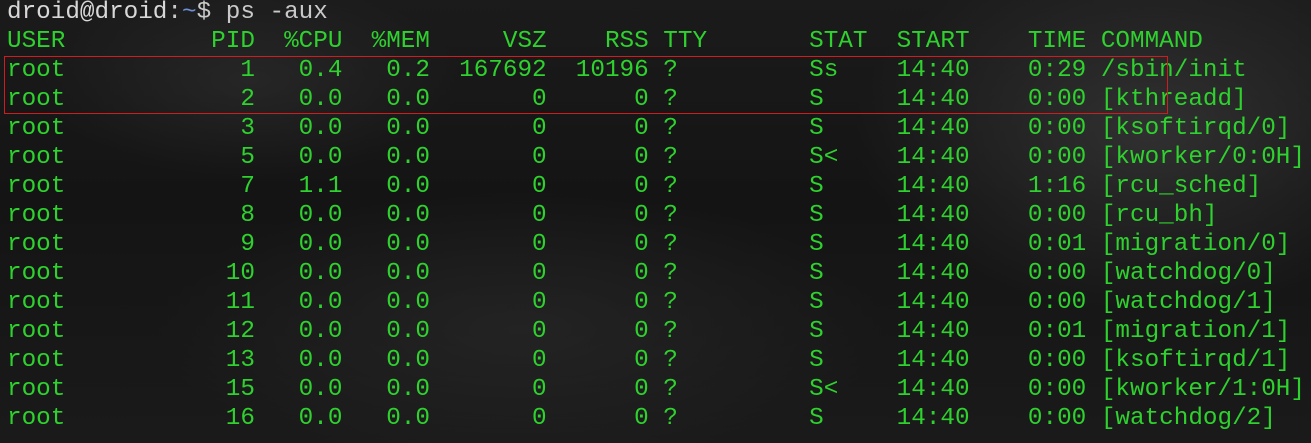 This screenshot has width=1311, height=443. I want to click on column-header-start: START, so click(933, 41).